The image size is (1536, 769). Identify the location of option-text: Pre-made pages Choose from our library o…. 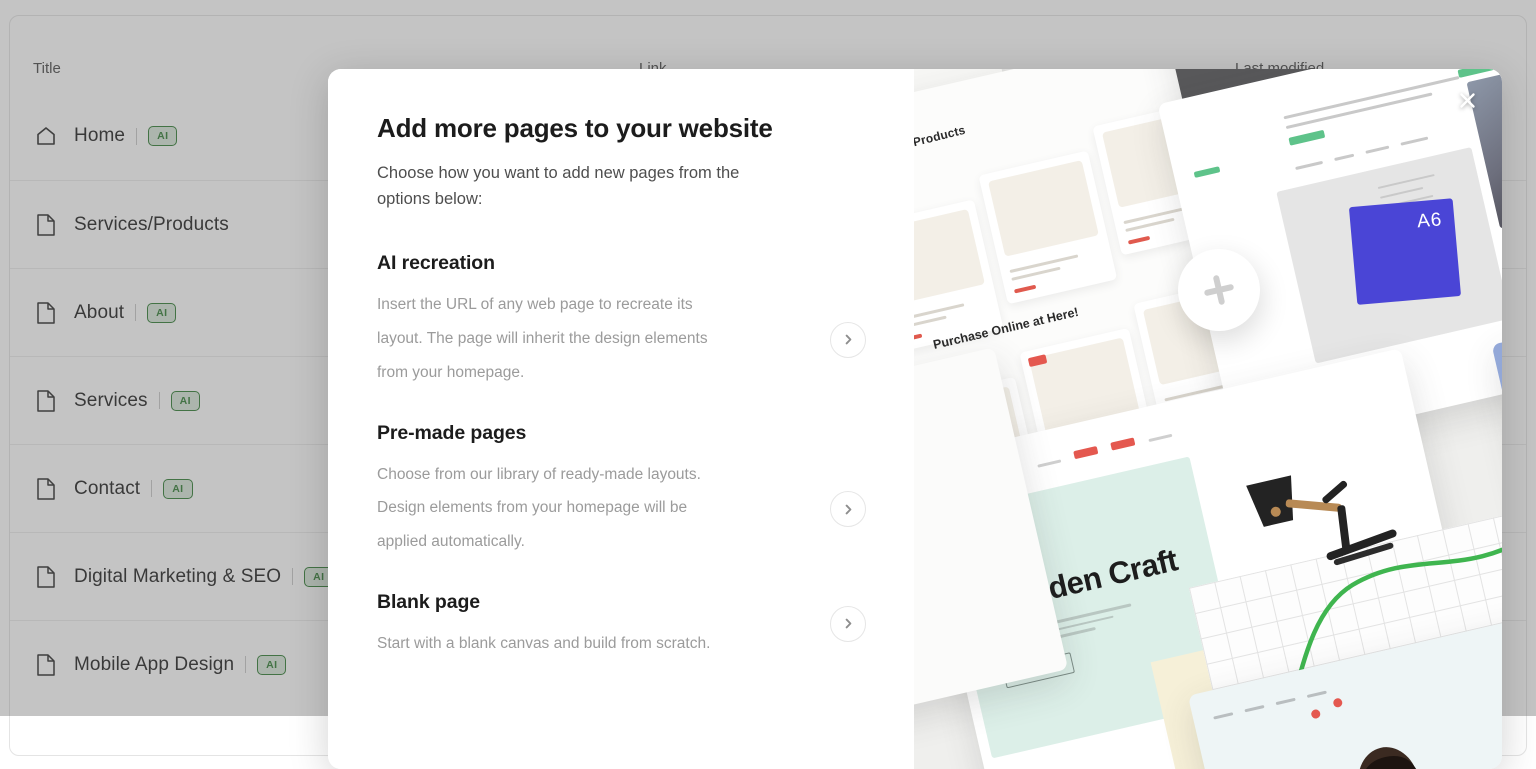
(603, 490).